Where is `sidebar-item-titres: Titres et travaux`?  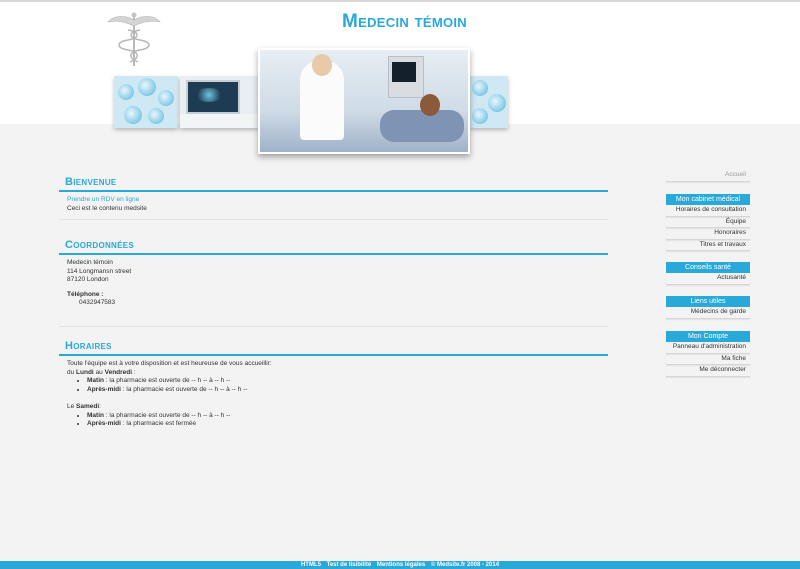 sidebar-item-titres: Titres et travaux is located at coordinates (708, 245).